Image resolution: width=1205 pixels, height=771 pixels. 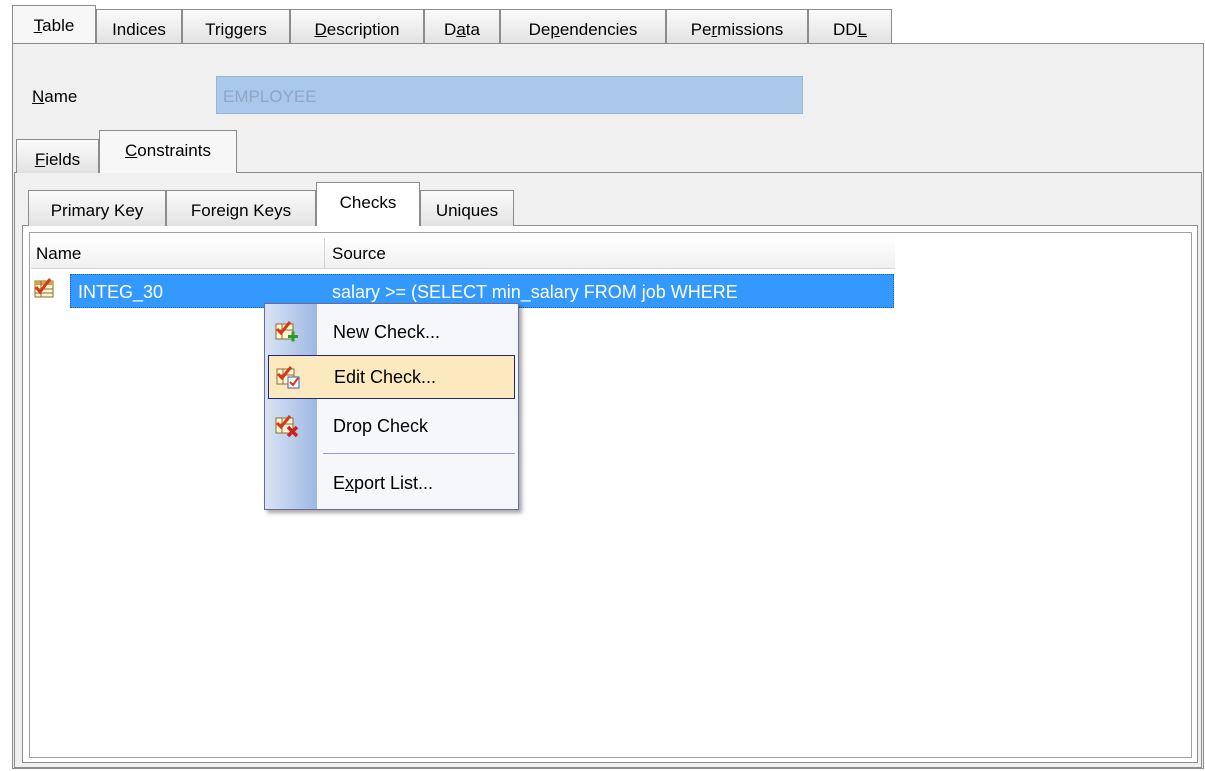 What do you see at coordinates (509, 95) in the screenshot?
I see `name-field: EMPLOYEE` at bounding box center [509, 95].